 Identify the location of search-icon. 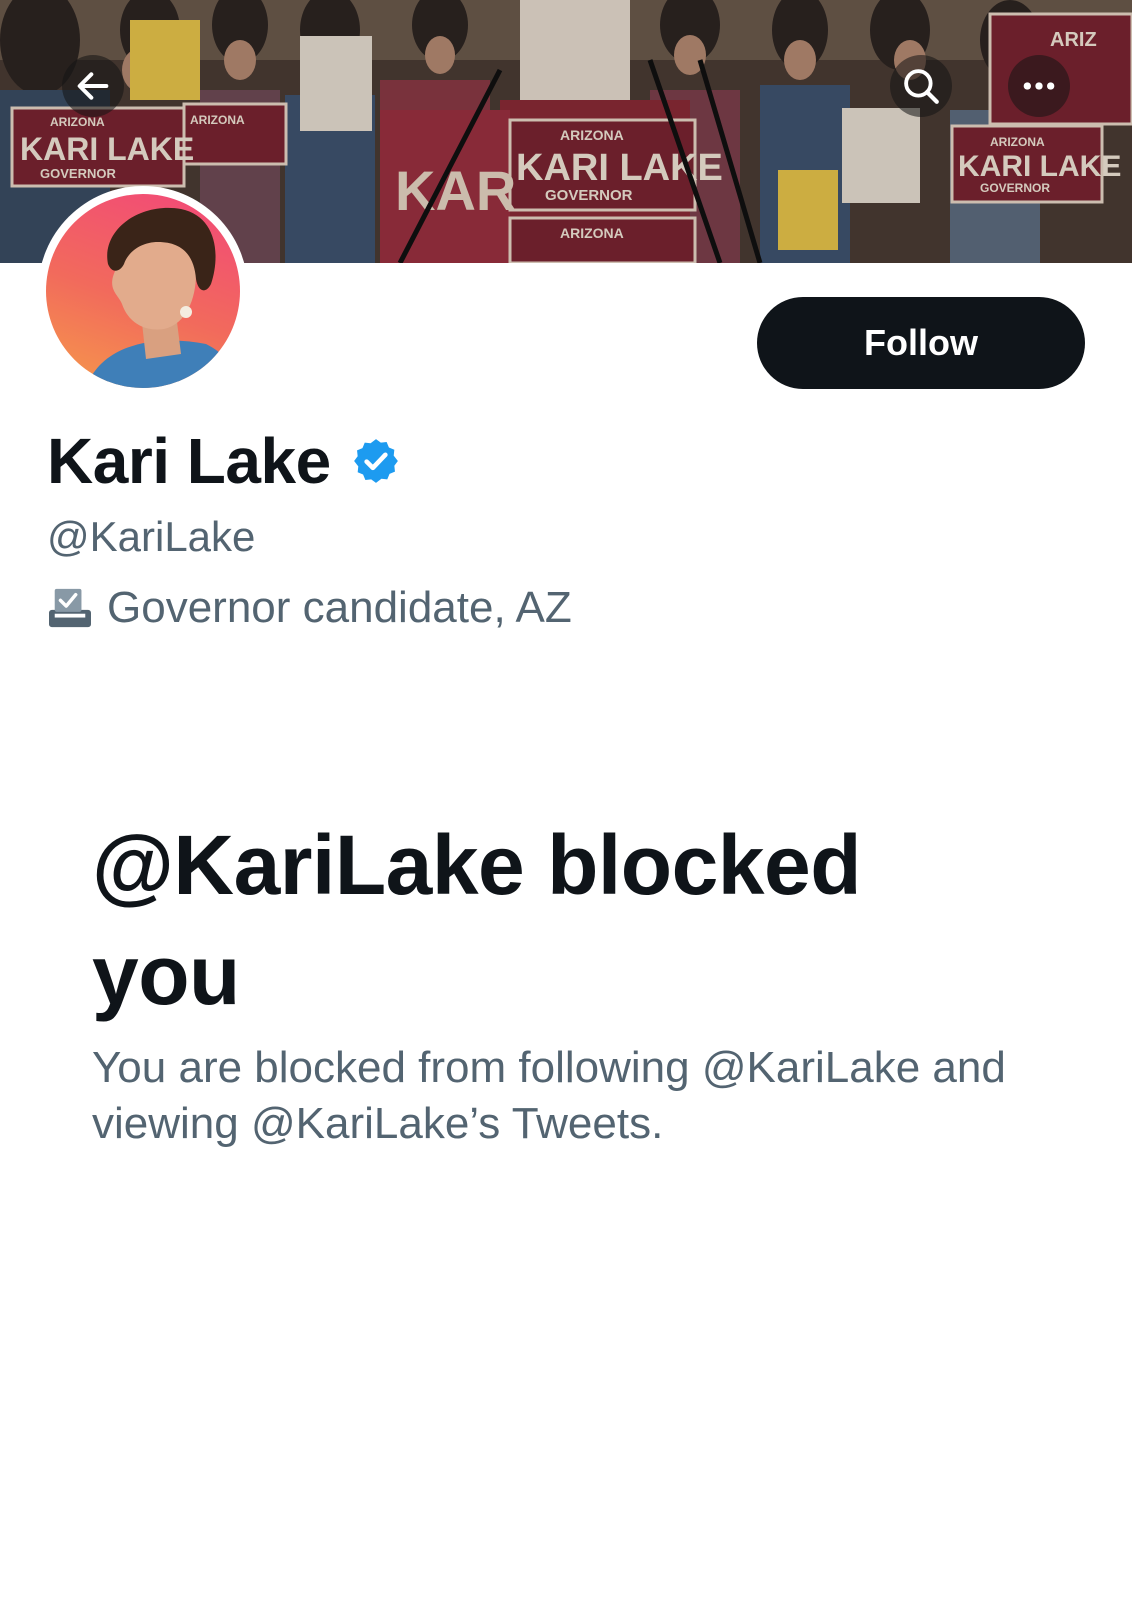
(921, 86).